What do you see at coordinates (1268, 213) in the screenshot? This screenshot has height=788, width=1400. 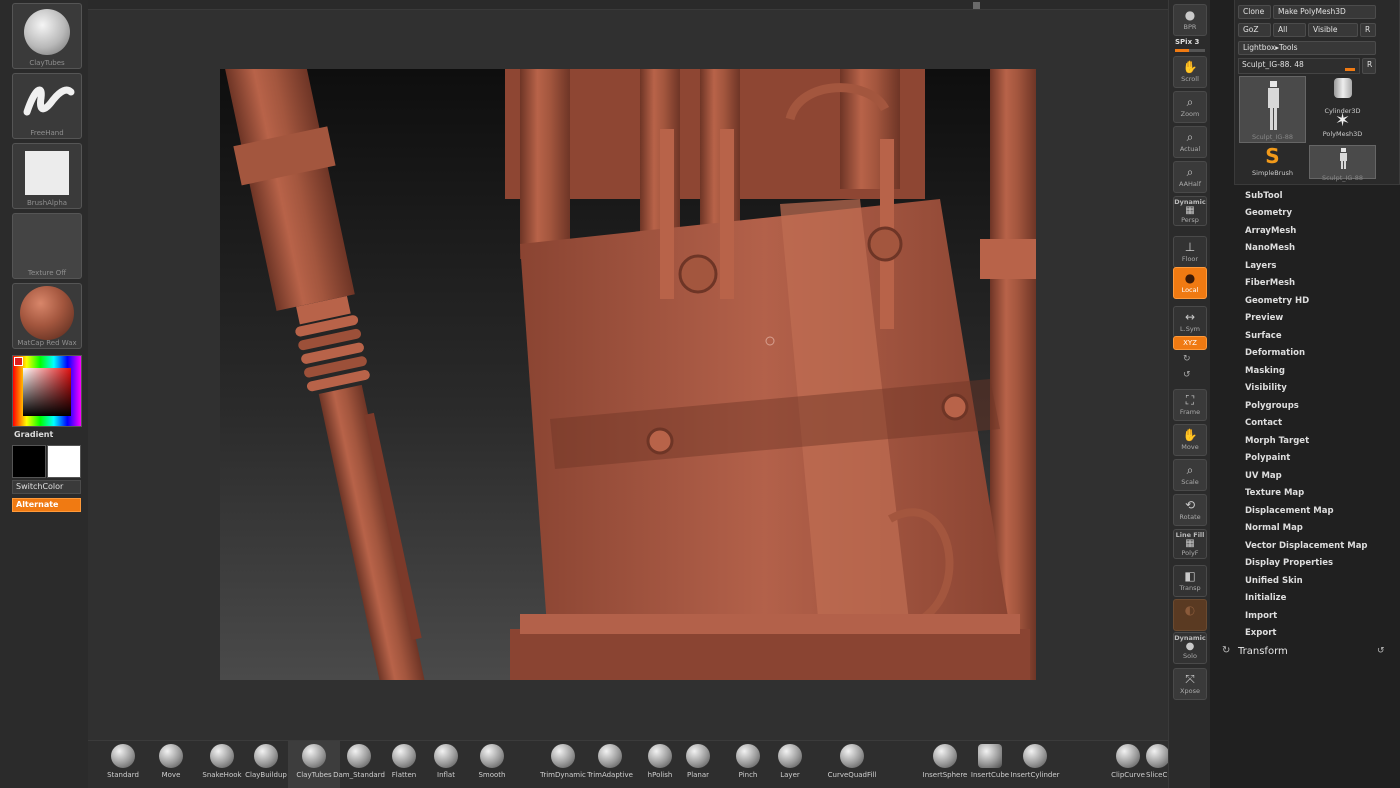 I see `menu-geometry: Geometry` at bounding box center [1268, 213].